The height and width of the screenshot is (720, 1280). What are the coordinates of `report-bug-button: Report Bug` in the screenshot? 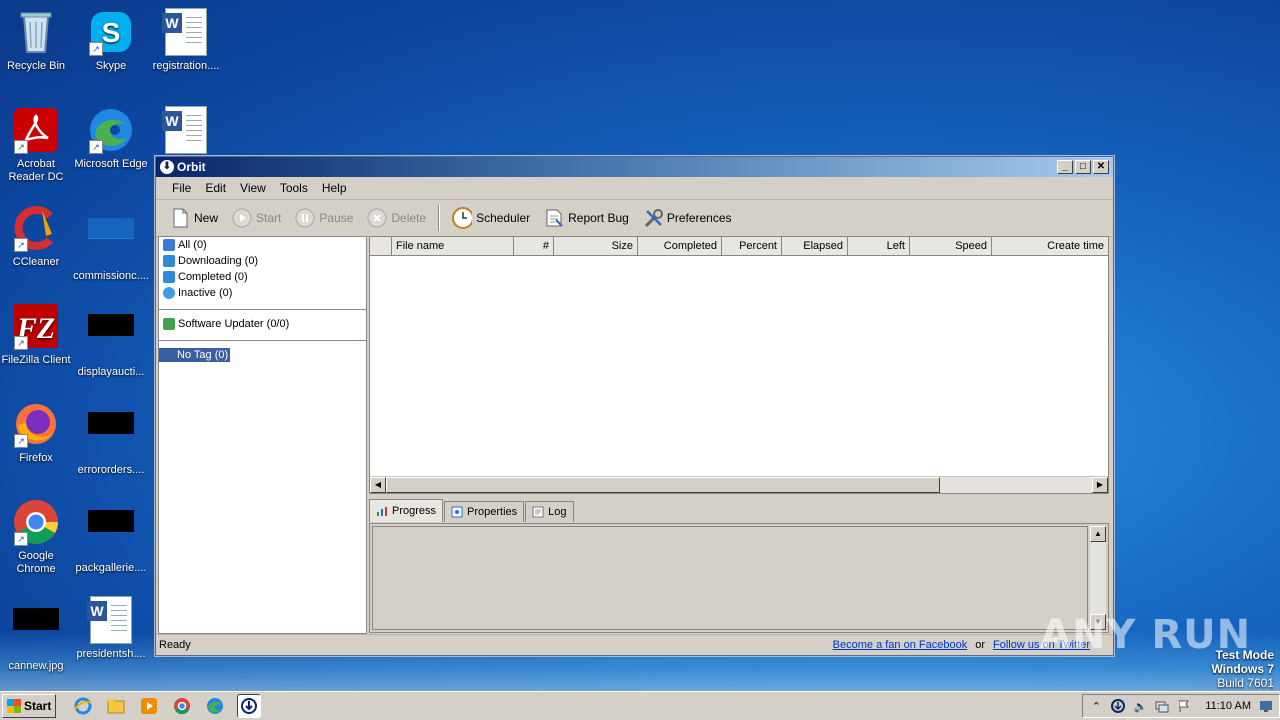 It's located at (586, 218).